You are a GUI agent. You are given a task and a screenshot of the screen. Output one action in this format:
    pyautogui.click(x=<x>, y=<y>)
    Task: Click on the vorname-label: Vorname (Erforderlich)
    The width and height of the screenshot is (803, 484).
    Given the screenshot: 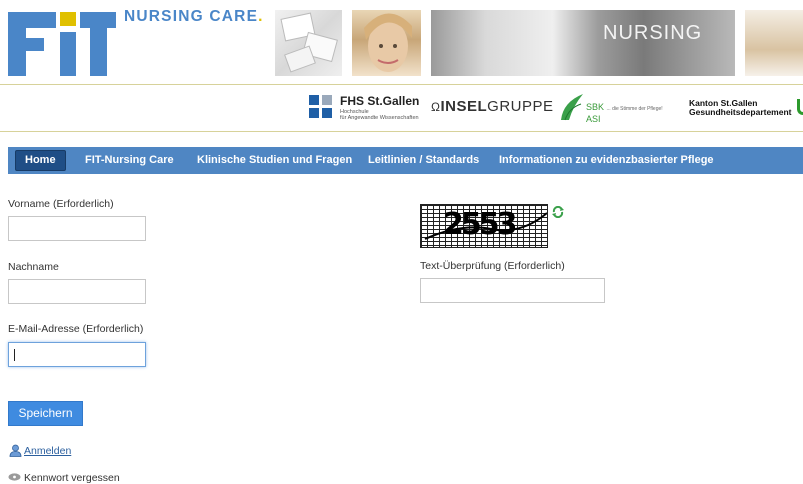 What is the action you would take?
    pyautogui.click(x=61, y=204)
    